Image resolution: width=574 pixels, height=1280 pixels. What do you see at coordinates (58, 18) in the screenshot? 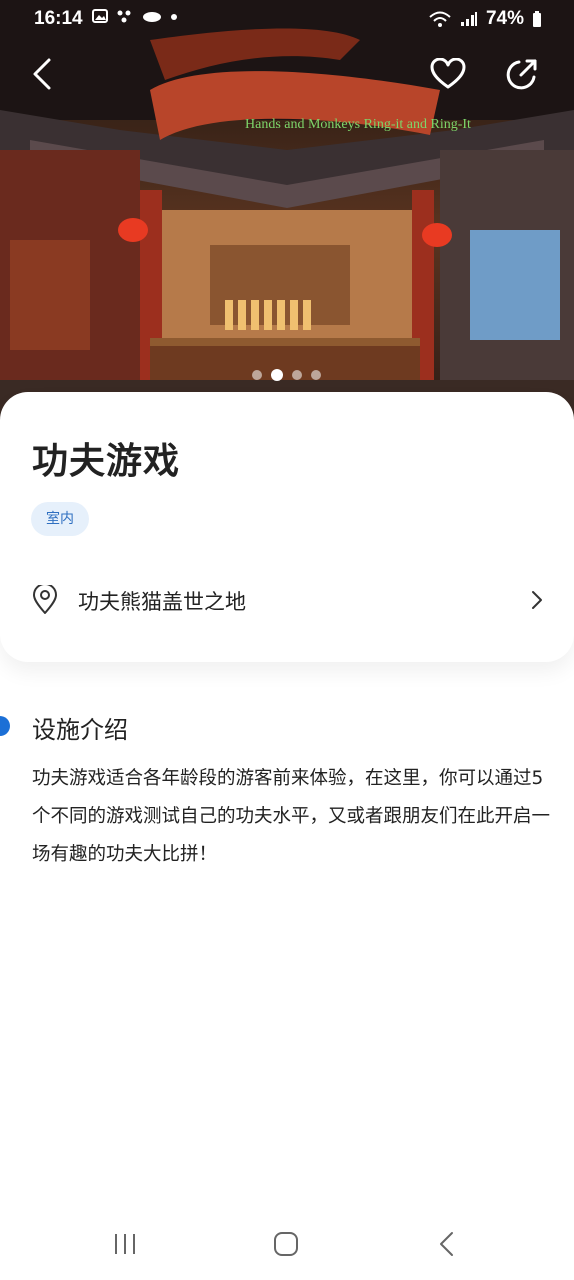
I see `status-time: 16:14` at bounding box center [58, 18].